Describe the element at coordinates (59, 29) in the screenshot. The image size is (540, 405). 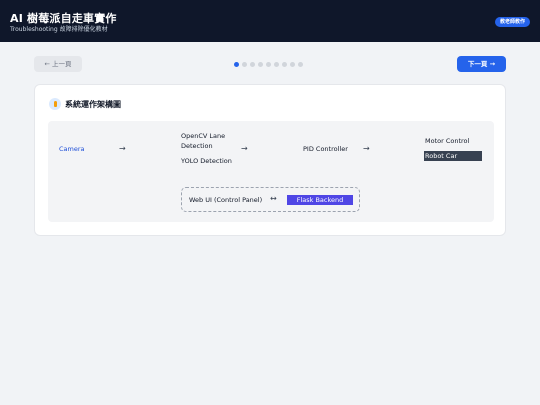
I see `app-subtitle: Troubleshooting 故障排除優化教材` at that location.